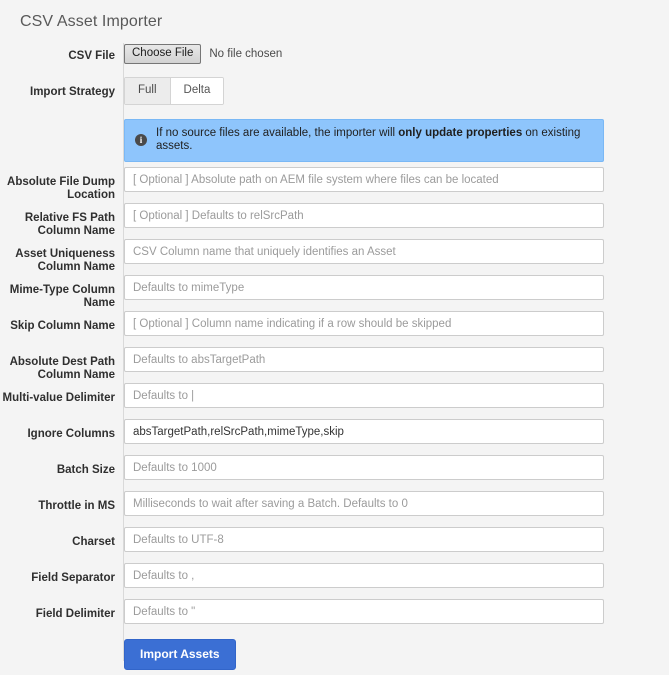 This screenshot has height=675, width=669. I want to click on import-assets-button: Import Assets, so click(180, 654).